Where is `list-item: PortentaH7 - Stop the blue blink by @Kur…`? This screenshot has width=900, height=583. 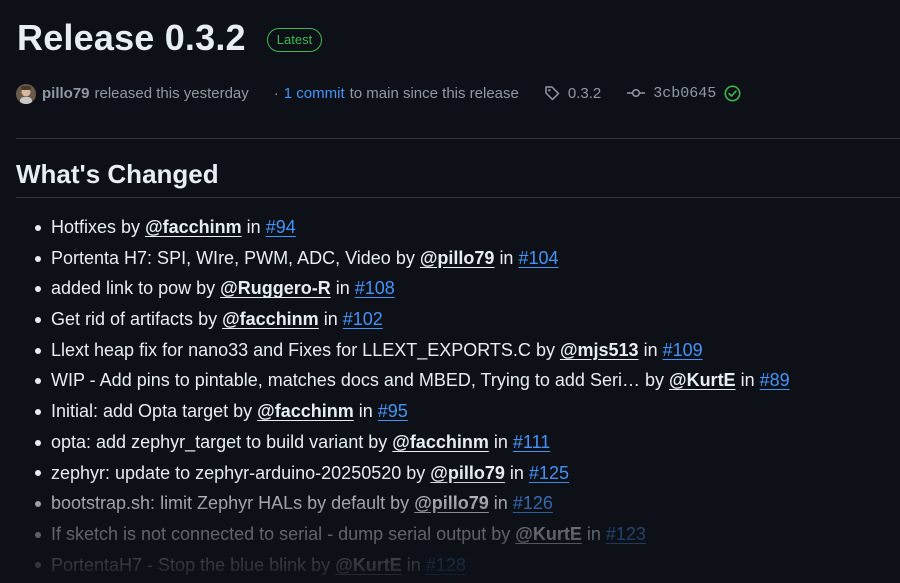
list-item: PortentaH7 - Stop the blue blink by @Kur… is located at coordinates (467, 565).